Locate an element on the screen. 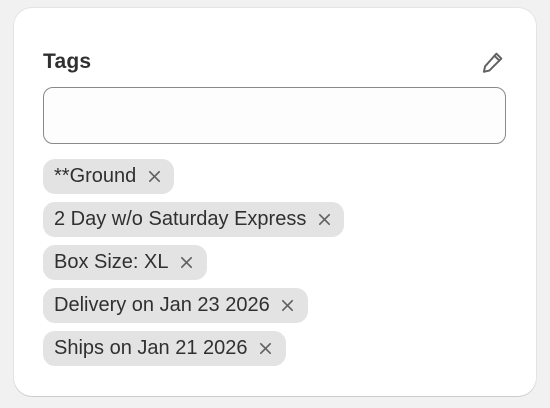  tag-label: Ships on Jan 21 2026 is located at coordinates (151, 348).